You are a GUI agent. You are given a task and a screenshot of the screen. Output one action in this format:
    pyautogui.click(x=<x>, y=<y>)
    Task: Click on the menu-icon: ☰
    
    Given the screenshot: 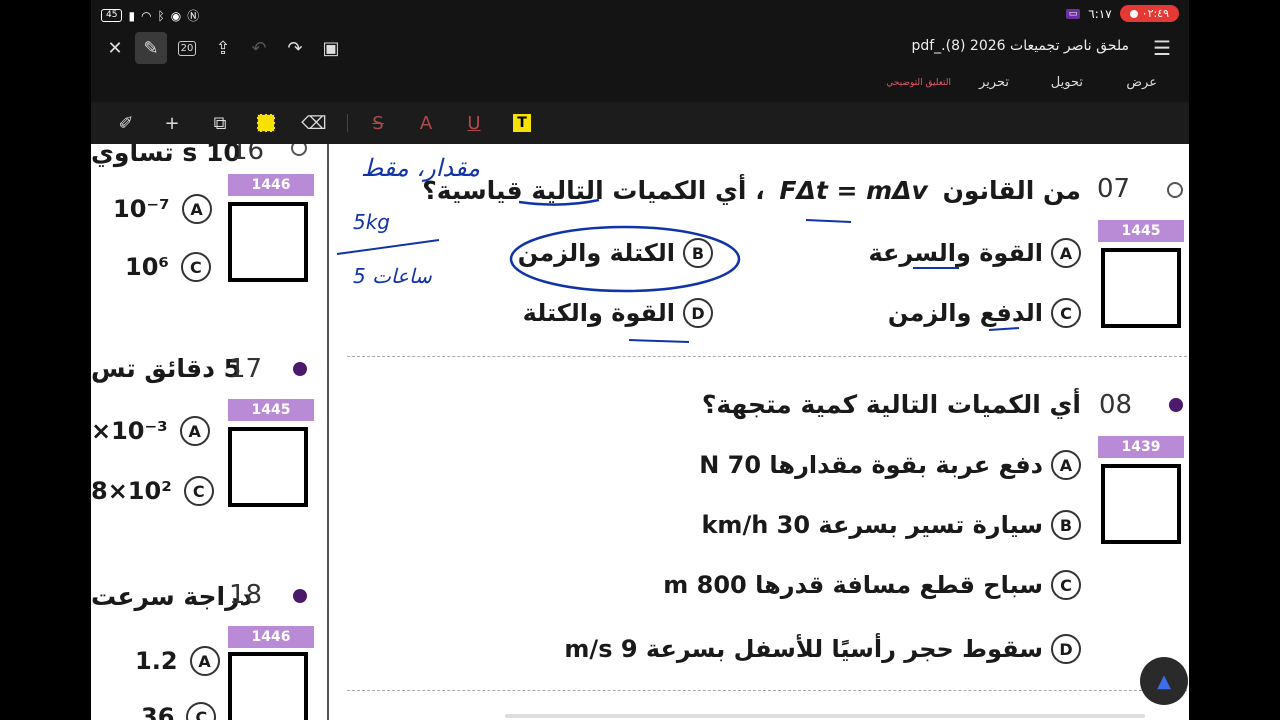 What is the action you would take?
    pyautogui.click(x=1162, y=48)
    